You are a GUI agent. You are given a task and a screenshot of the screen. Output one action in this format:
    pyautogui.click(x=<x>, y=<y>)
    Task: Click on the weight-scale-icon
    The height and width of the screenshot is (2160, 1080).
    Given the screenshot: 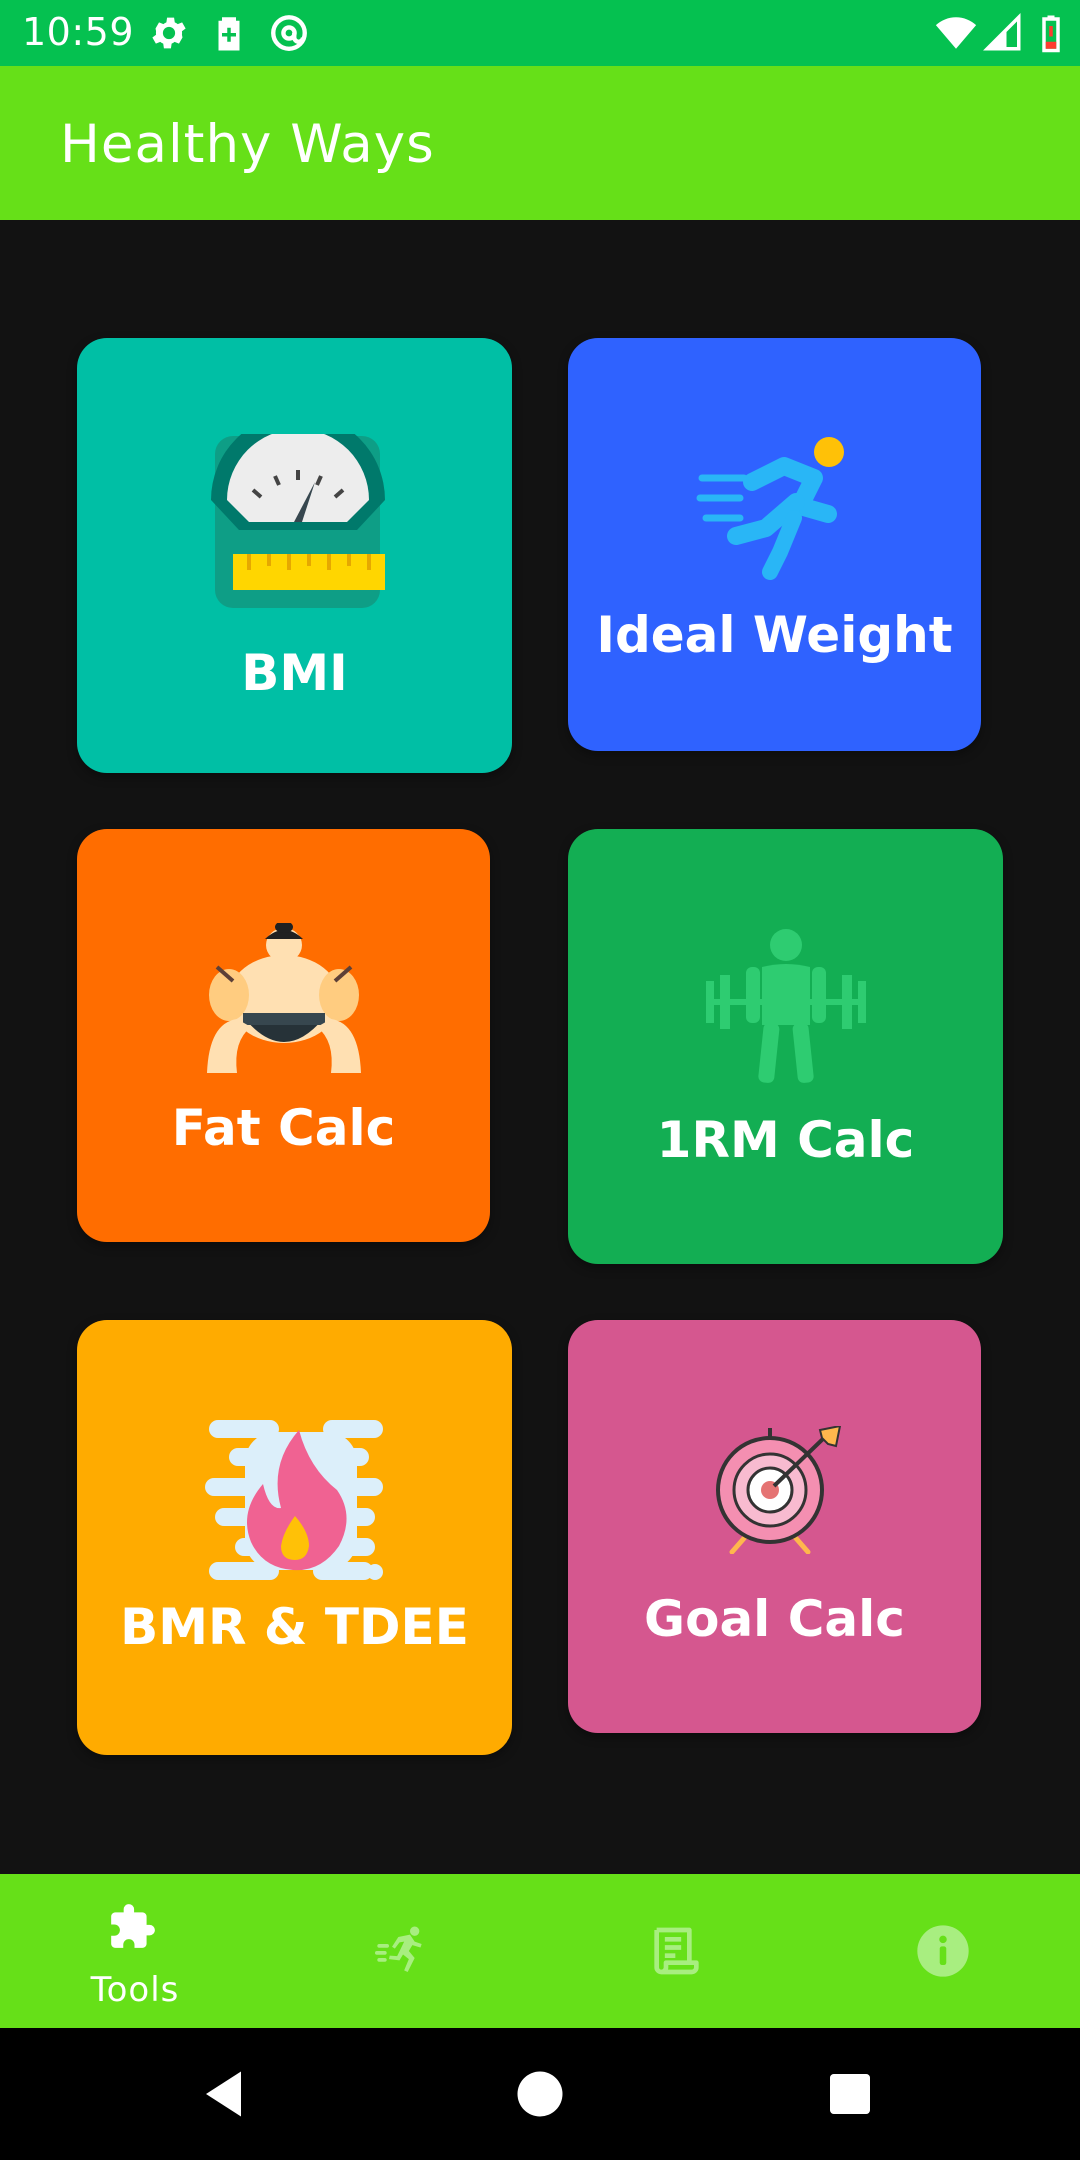 What is the action you would take?
    pyautogui.click(x=298, y=521)
    